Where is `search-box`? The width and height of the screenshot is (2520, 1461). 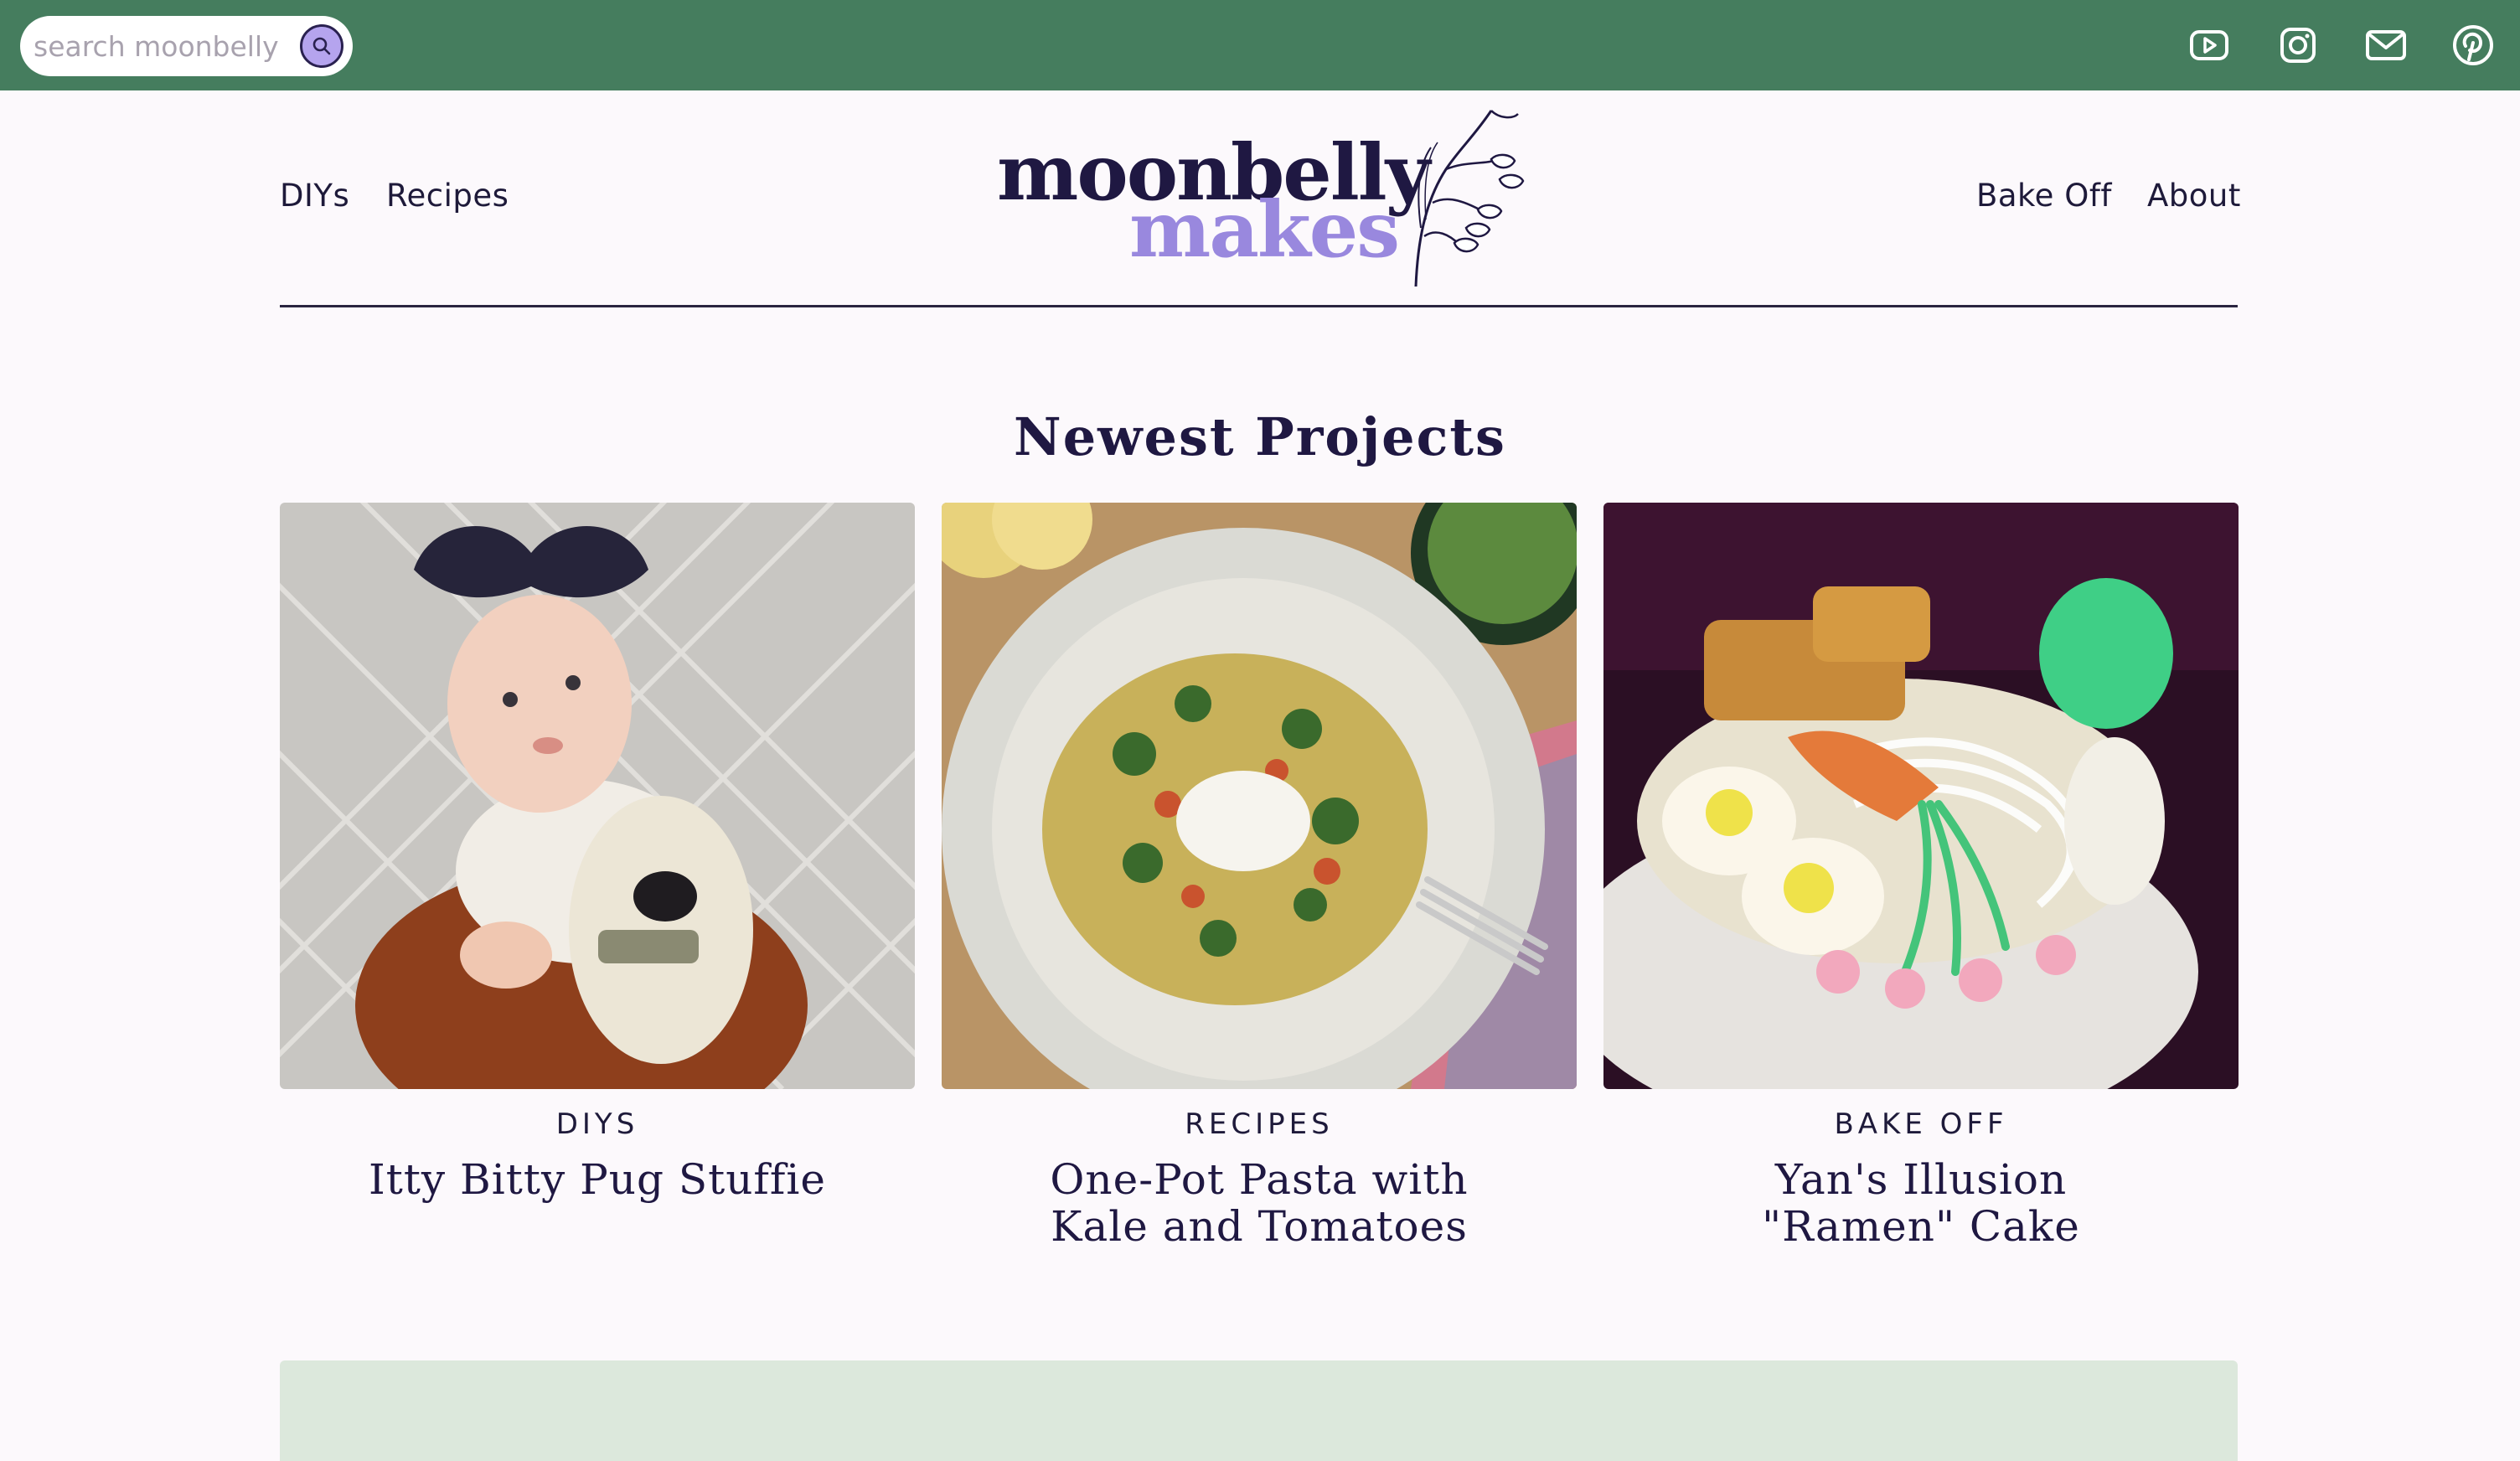
search-box is located at coordinates (186, 46).